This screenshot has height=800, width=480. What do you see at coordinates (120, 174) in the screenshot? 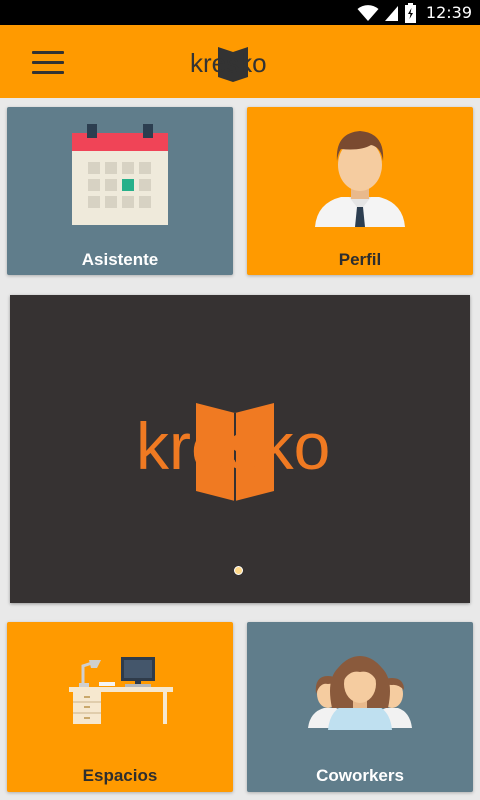
I see `calendar-icon` at bounding box center [120, 174].